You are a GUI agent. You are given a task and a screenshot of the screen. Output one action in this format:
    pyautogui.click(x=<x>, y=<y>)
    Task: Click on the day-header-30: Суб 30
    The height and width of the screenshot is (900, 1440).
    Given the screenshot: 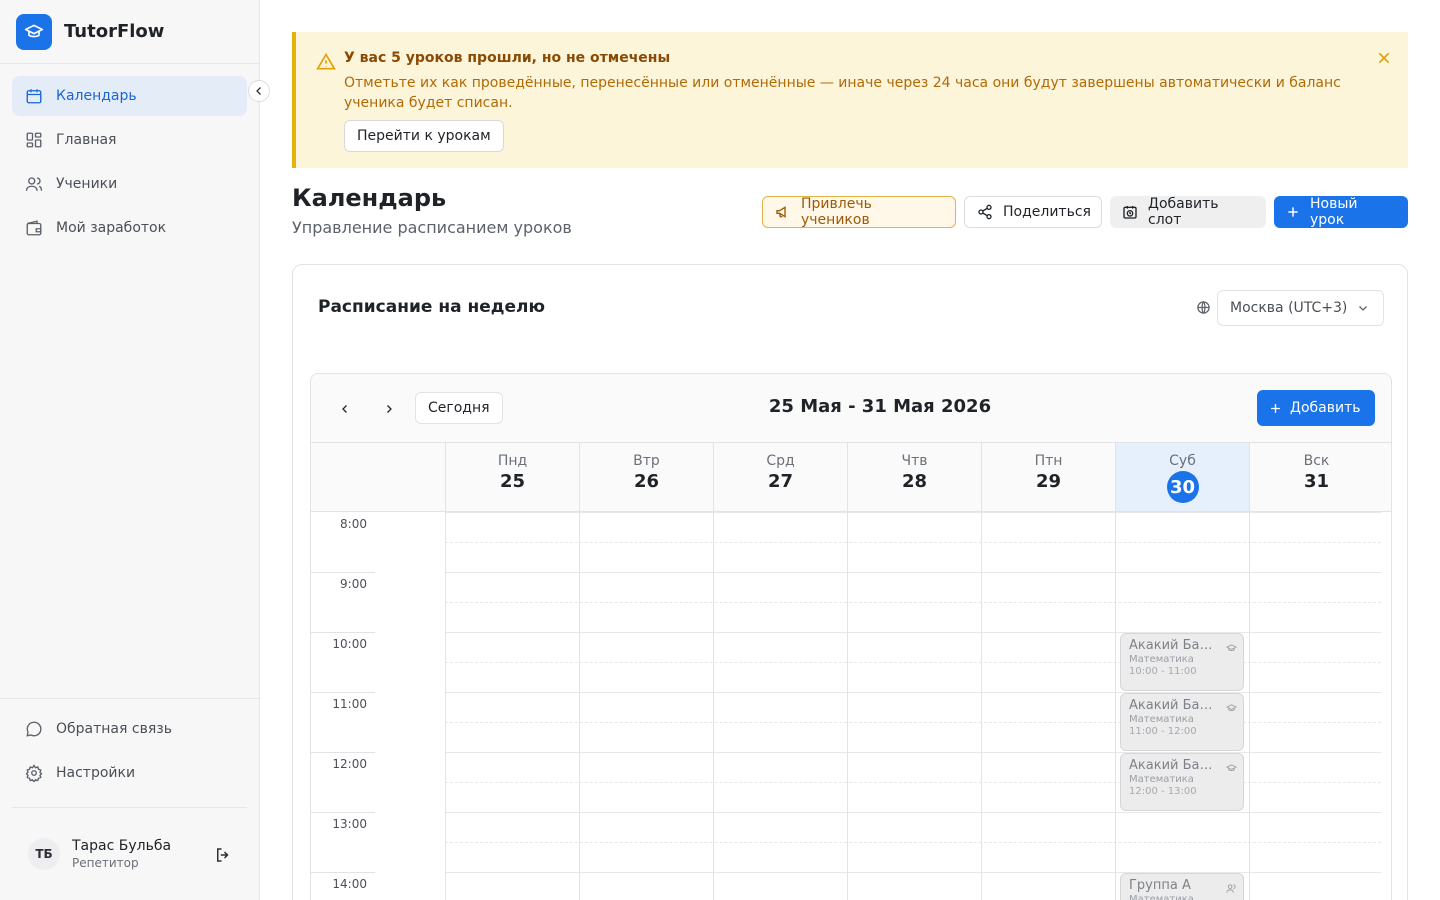 What is the action you would take?
    pyautogui.click(x=1182, y=477)
    